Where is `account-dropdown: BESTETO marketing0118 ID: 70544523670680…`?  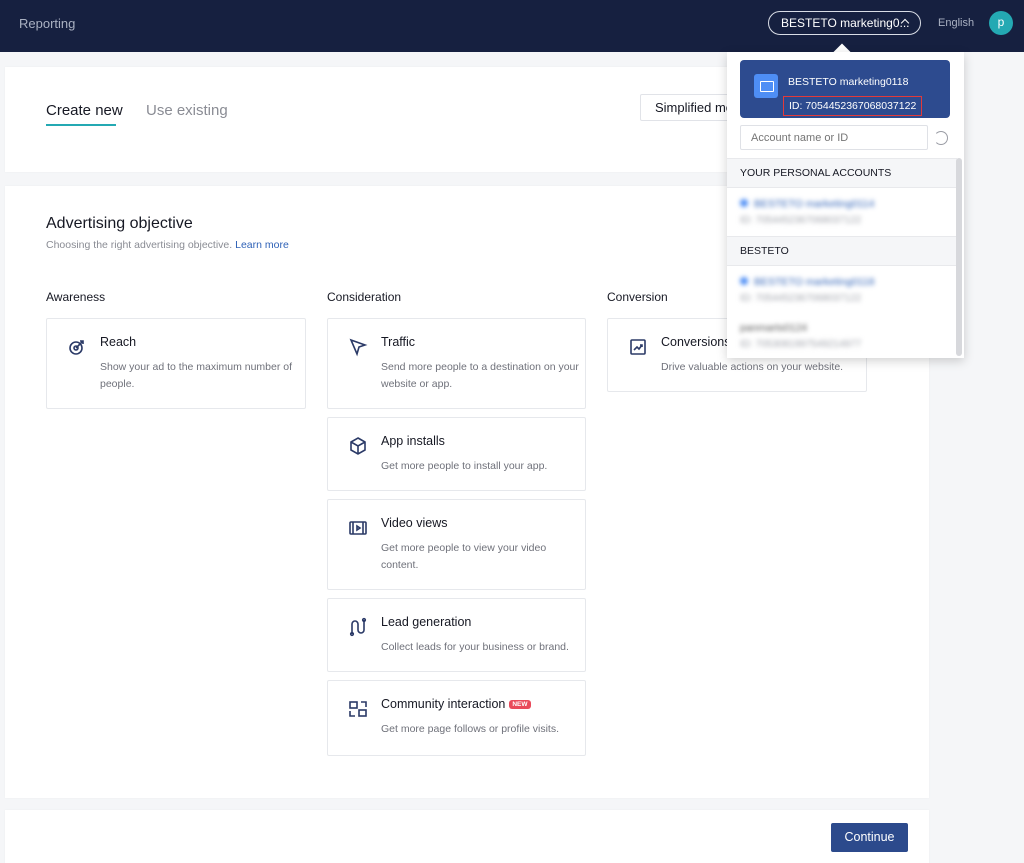
account-dropdown: BESTETO marketing0118 ID: 70544523670680… is located at coordinates (845, 205).